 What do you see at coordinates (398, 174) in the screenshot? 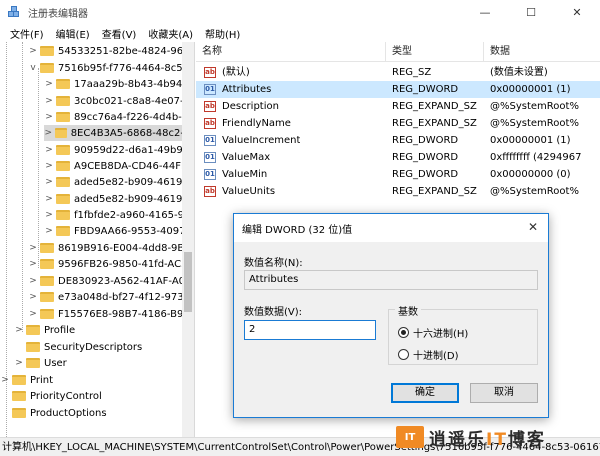
I see `value-row: 01 ValueMin REG_DWORD 0x00000000 (0)` at bounding box center [398, 174].